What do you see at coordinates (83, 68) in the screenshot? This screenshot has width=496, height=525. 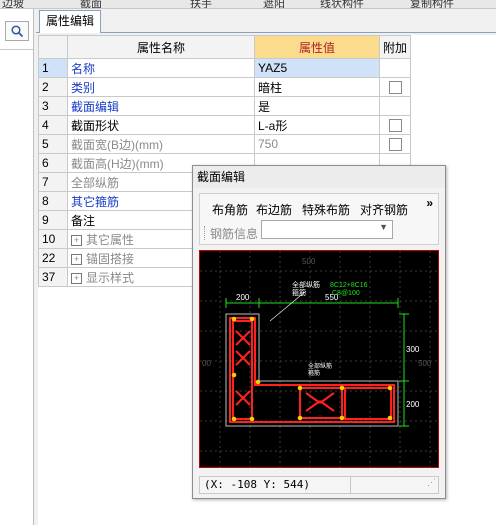 I see `row-name-label: 名称` at bounding box center [83, 68].